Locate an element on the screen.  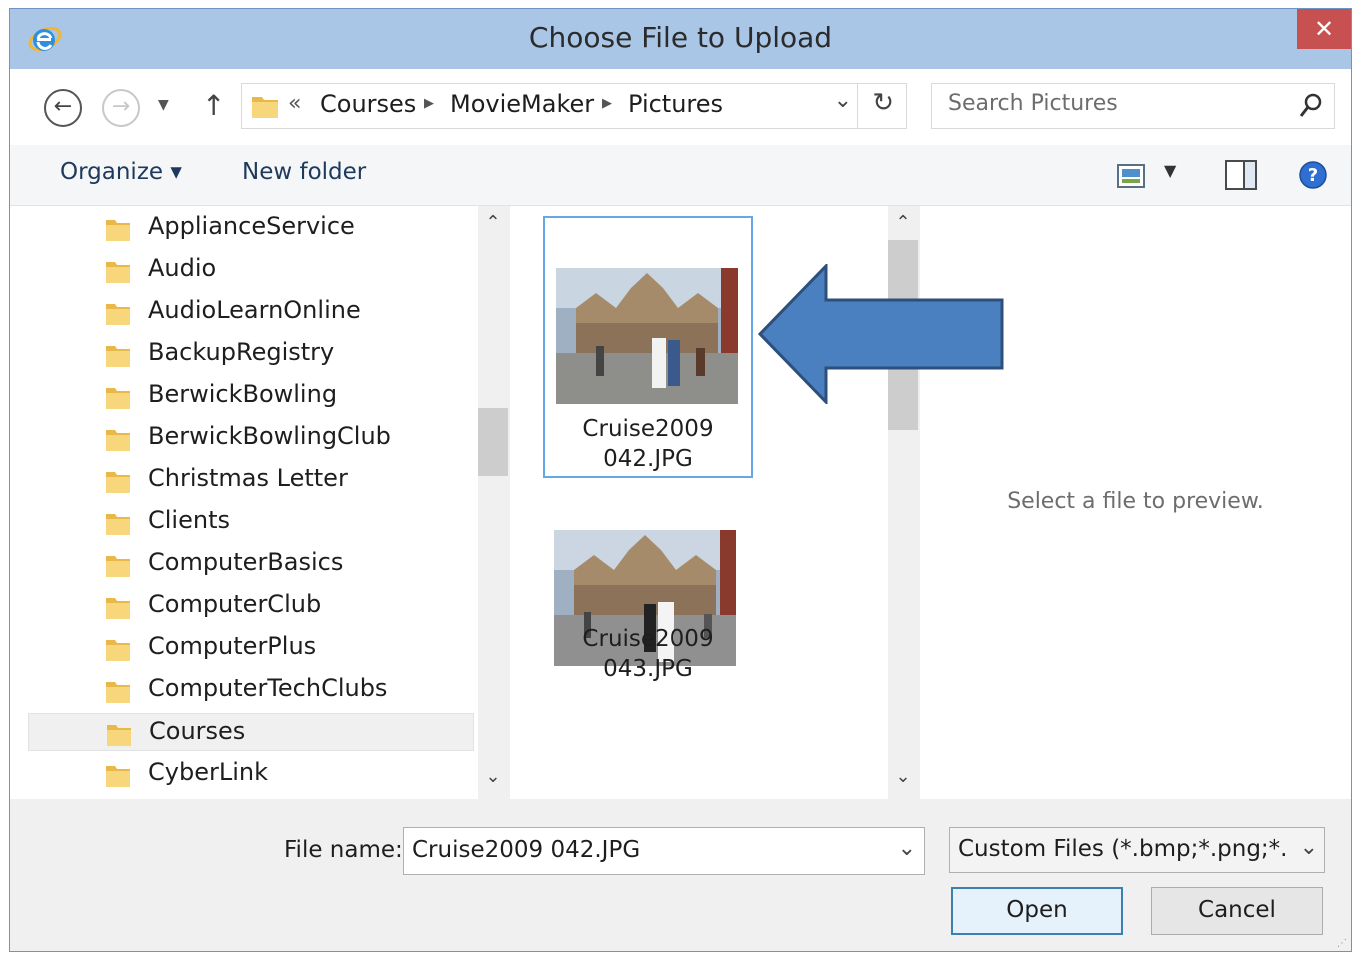
folder-item: Audio is located at coordinates (251, 270).